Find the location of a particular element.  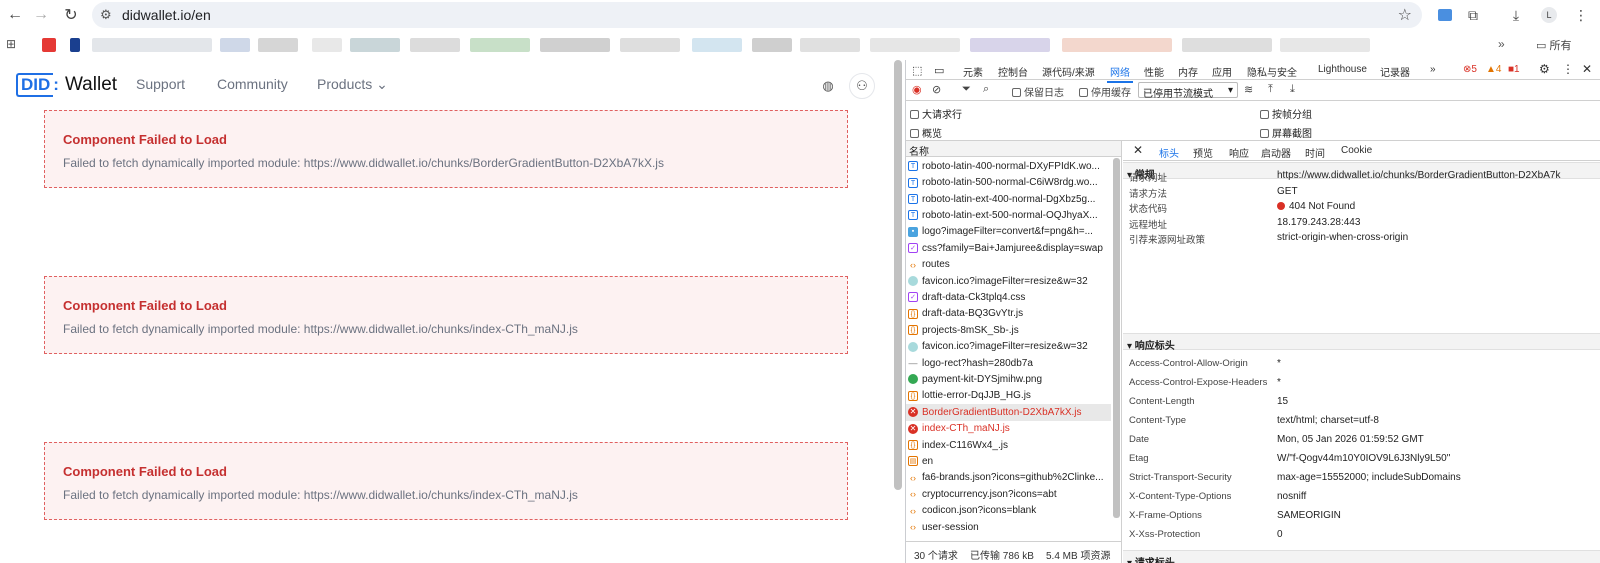

close-devtools-icon: ✕ is located at coordinates (1587, 69).